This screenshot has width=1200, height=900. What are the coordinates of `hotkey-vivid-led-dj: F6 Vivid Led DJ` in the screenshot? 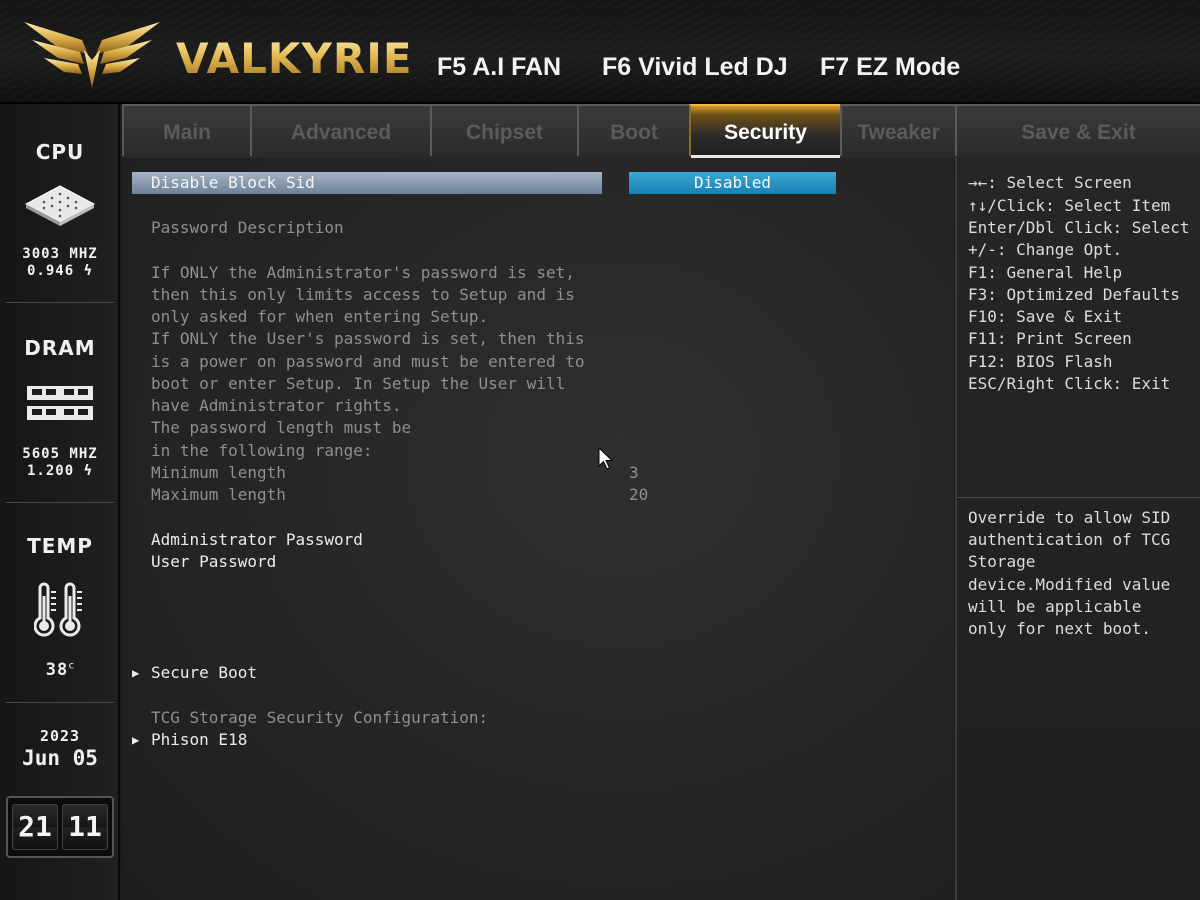 It's located at (695, 67).